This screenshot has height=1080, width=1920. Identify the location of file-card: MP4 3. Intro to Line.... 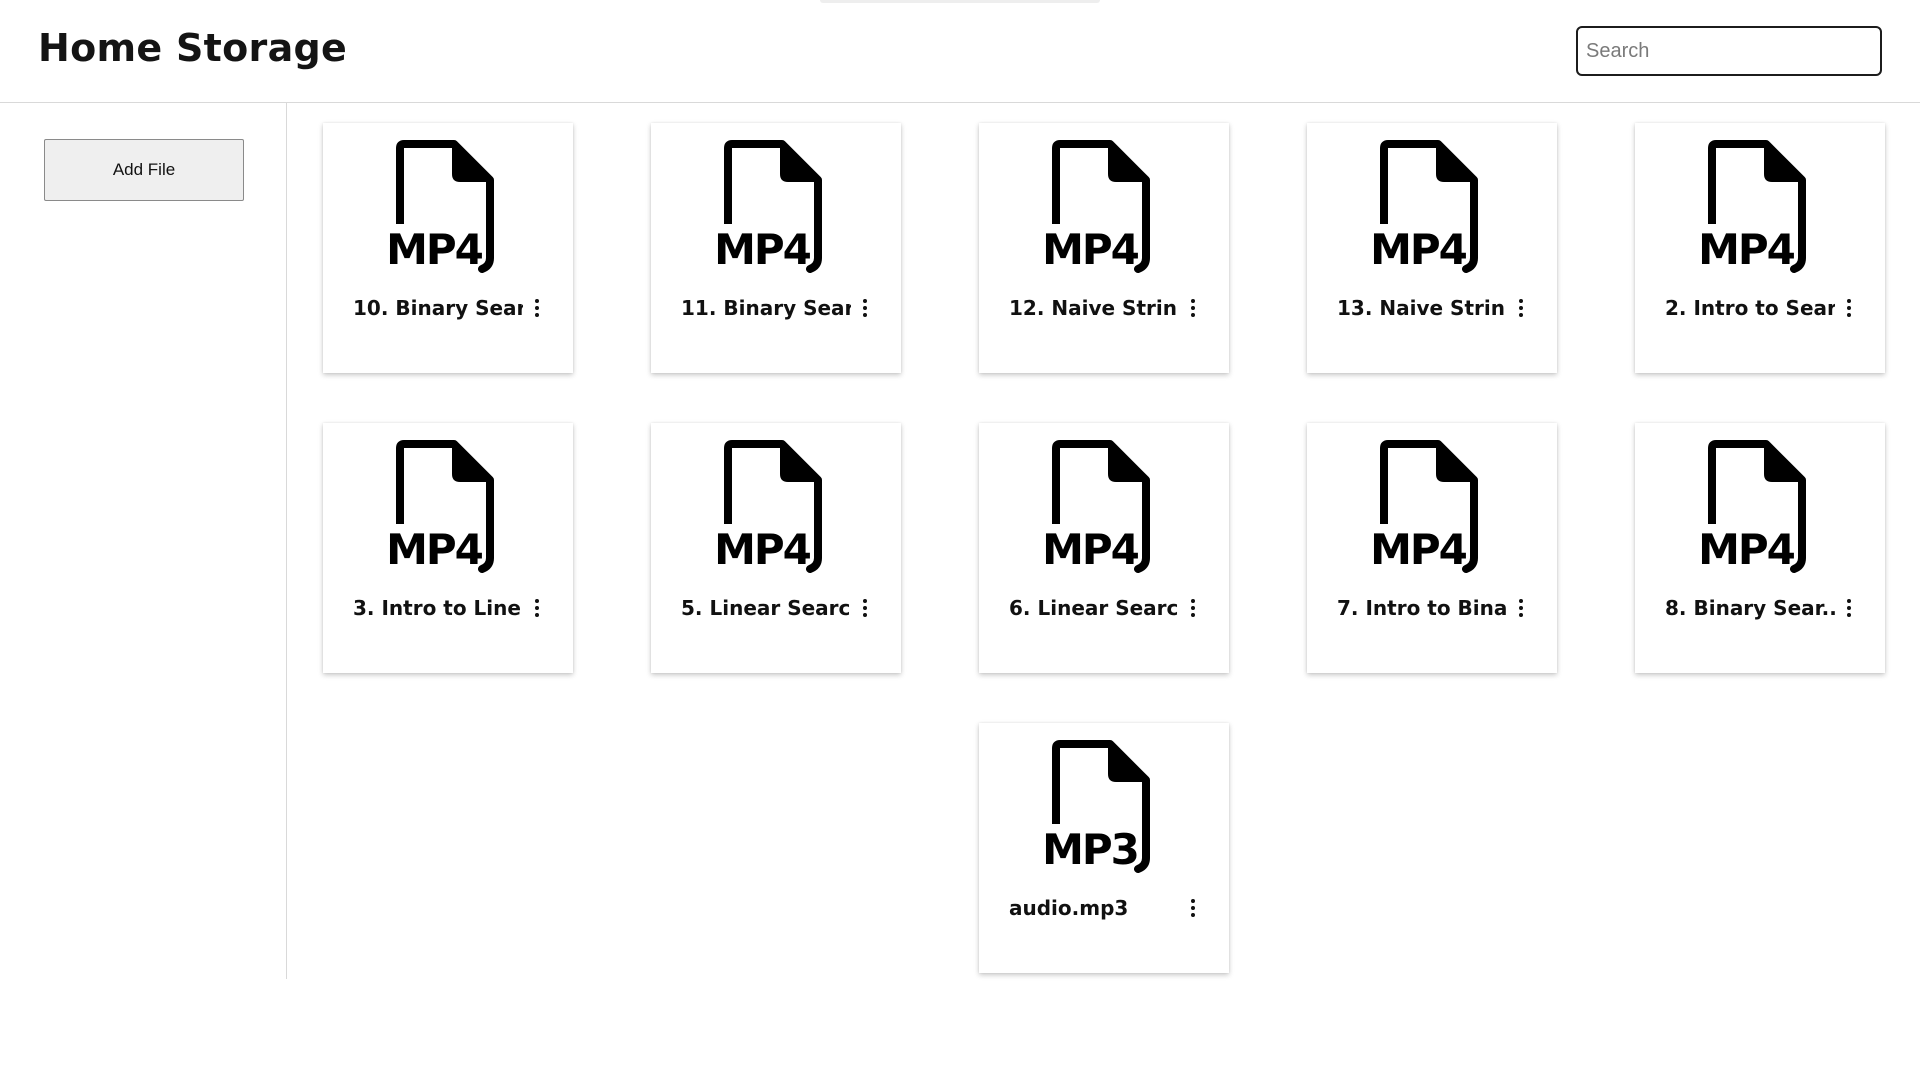
(448, 548).